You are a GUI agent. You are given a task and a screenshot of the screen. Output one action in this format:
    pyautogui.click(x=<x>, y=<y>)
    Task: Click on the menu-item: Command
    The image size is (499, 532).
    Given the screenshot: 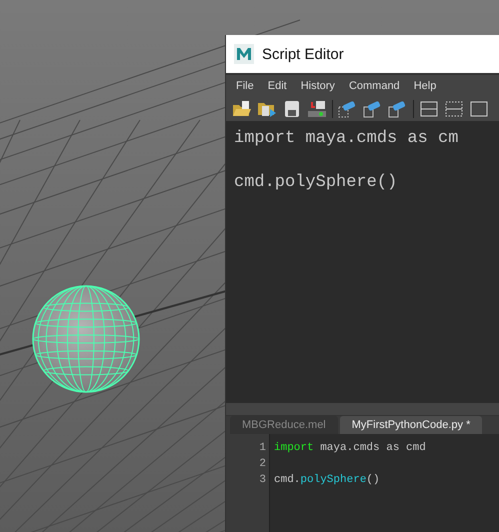 What is the action you would take?
    pyautogui.click(x=374, y=86)
    